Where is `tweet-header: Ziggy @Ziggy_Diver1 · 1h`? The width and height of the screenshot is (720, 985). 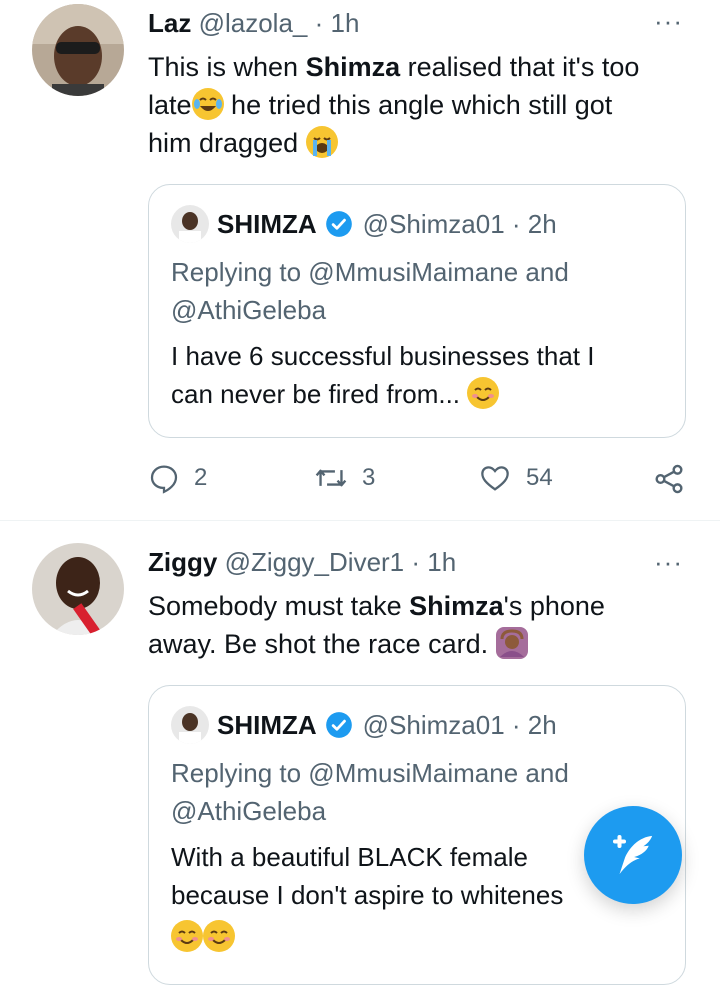
tweet-header: Ziggy @Ziggy_Diver1 · 1h is located at coordinates (302, 562).